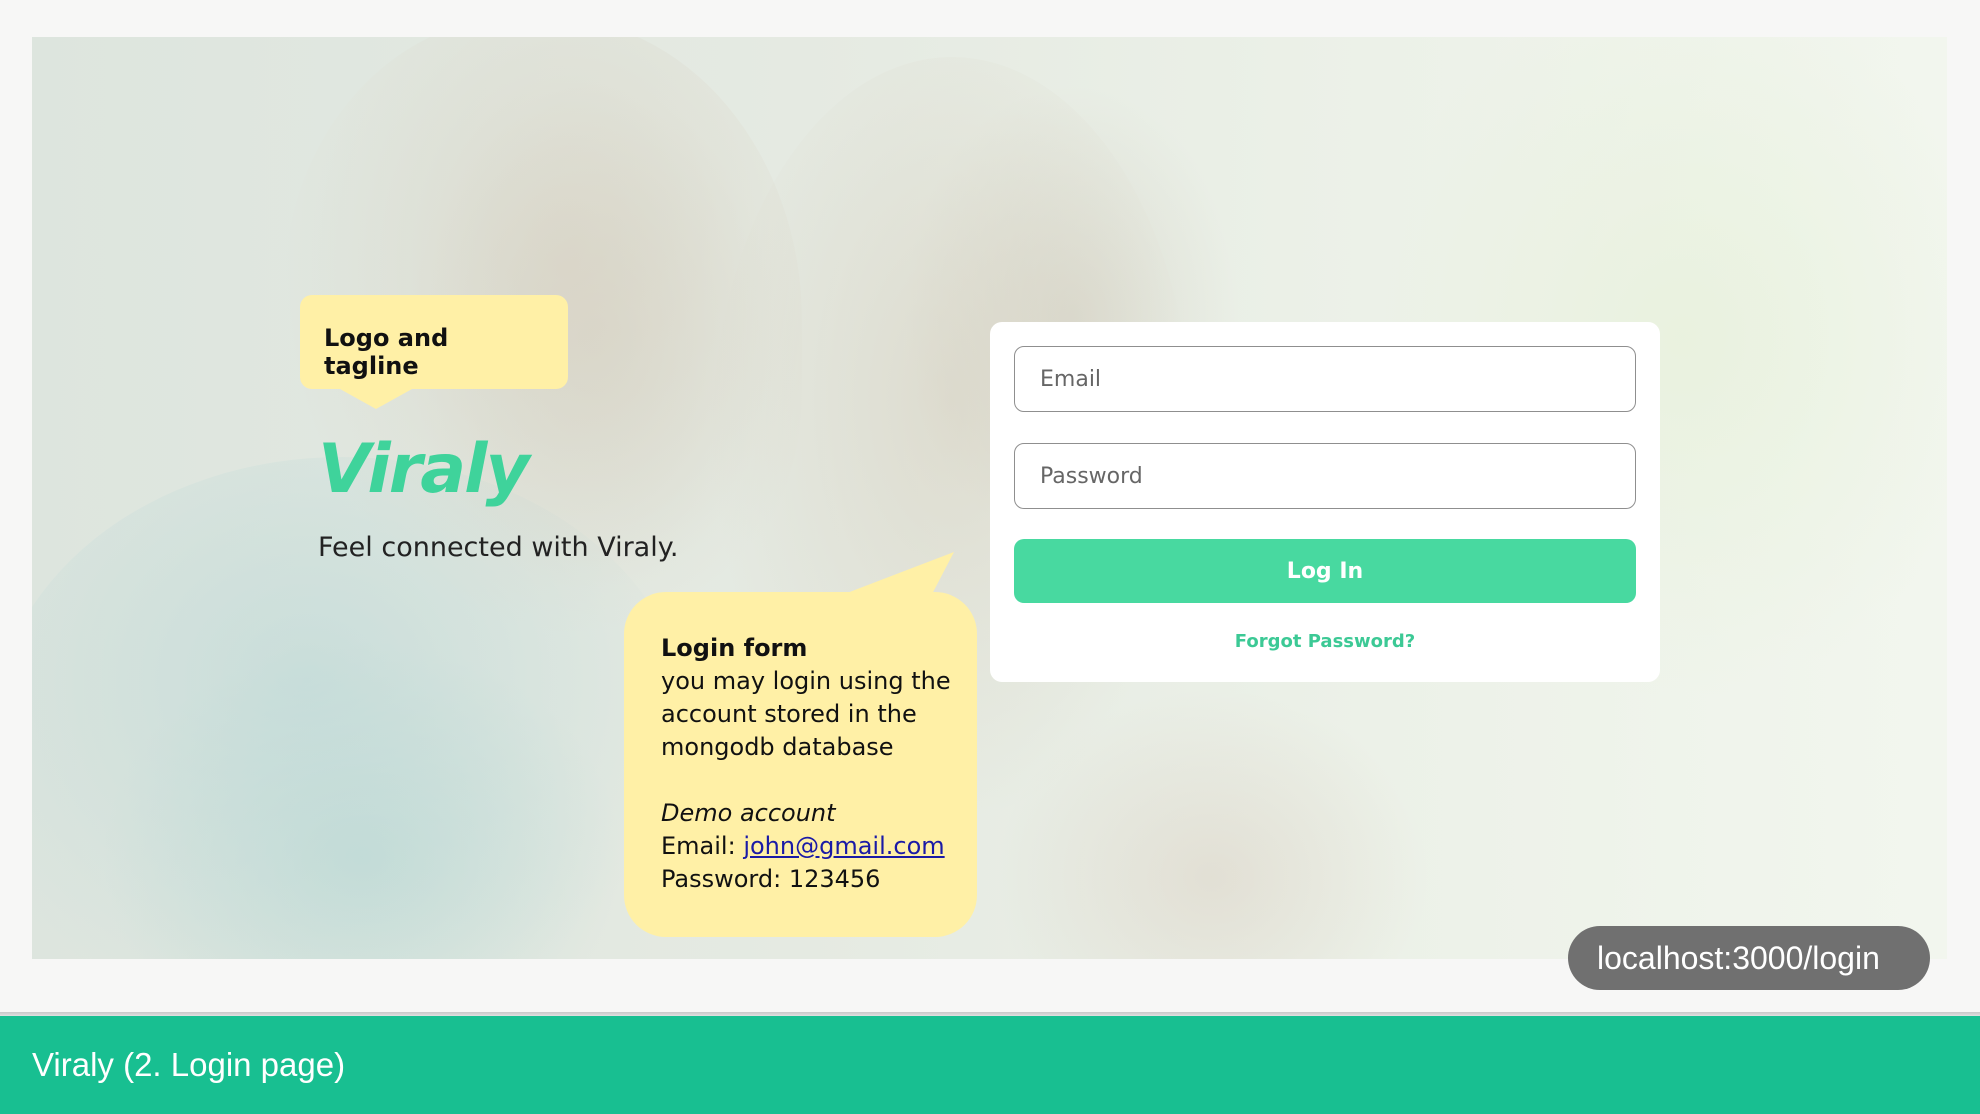 This screenshot has width=1980, height=1114. I want to click on demo-email-link: john@gmail.com, so click(843, 846).